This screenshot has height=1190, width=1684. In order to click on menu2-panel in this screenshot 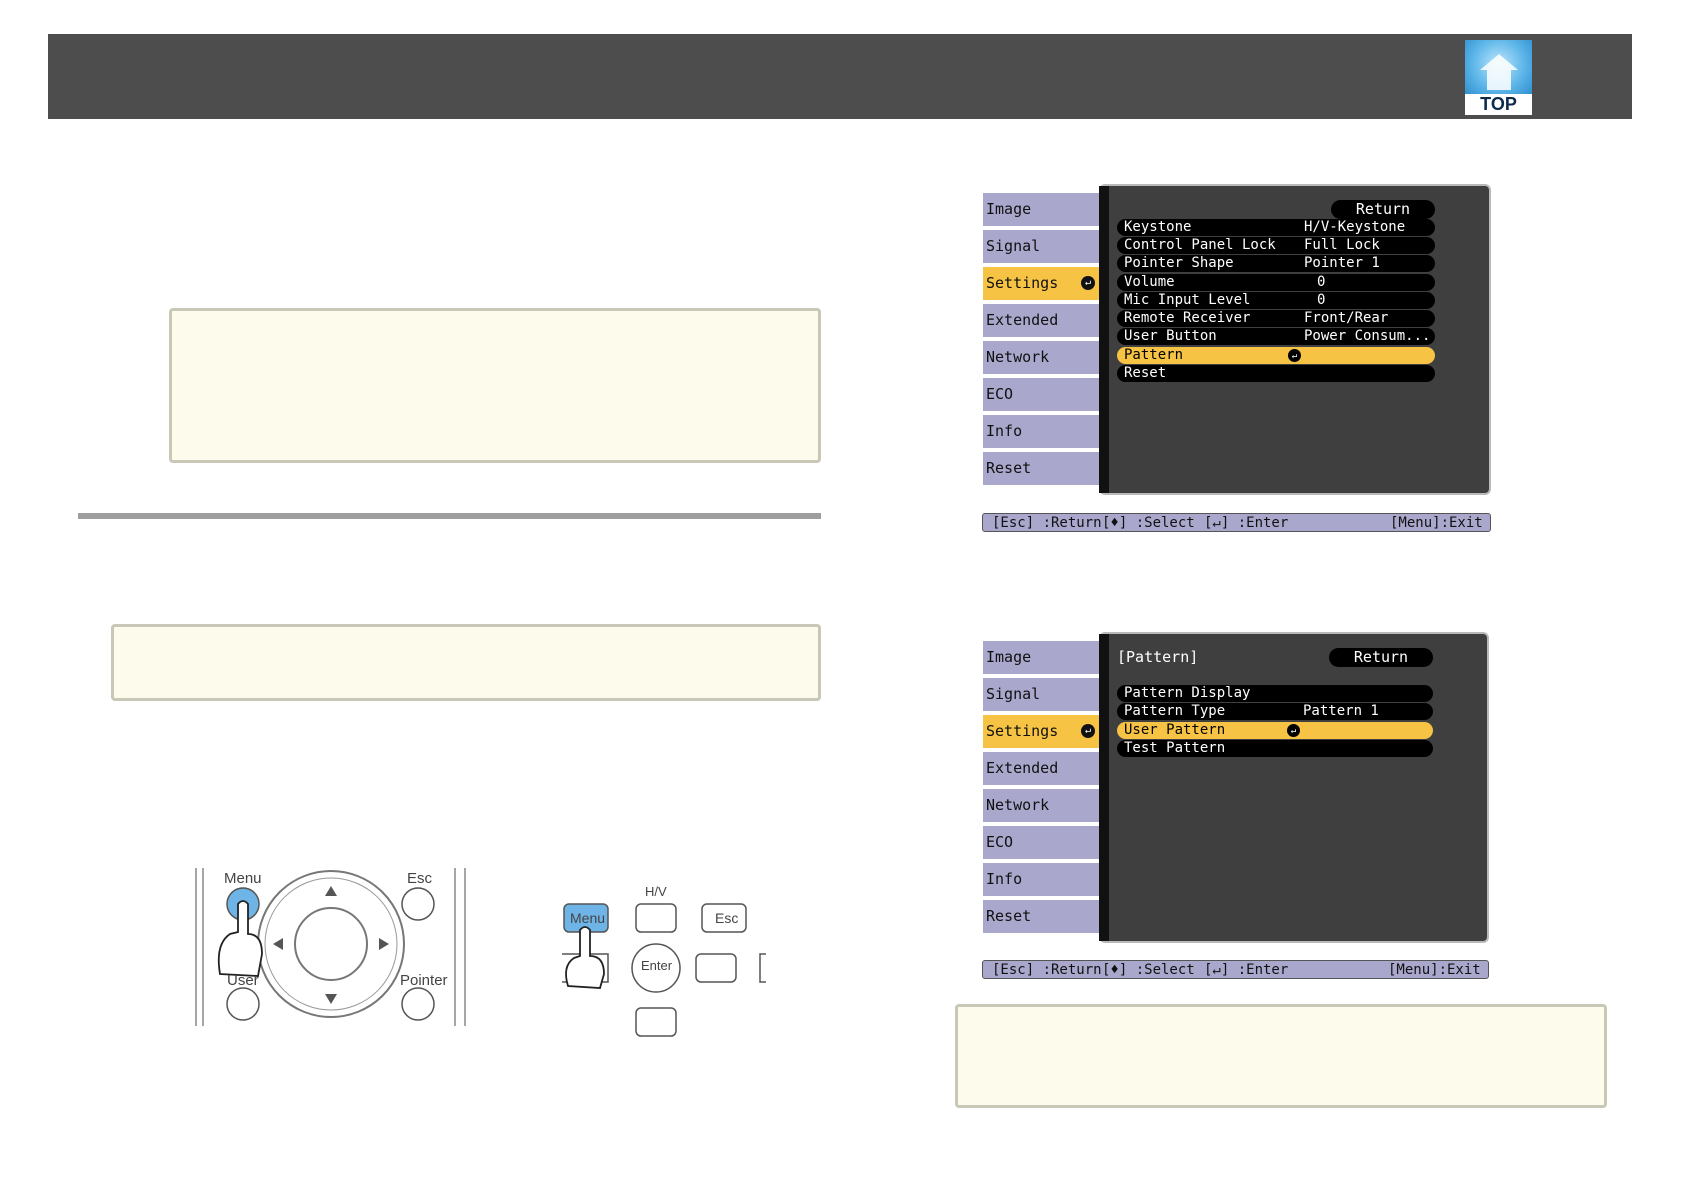, I will do `click(1294, 787)`.